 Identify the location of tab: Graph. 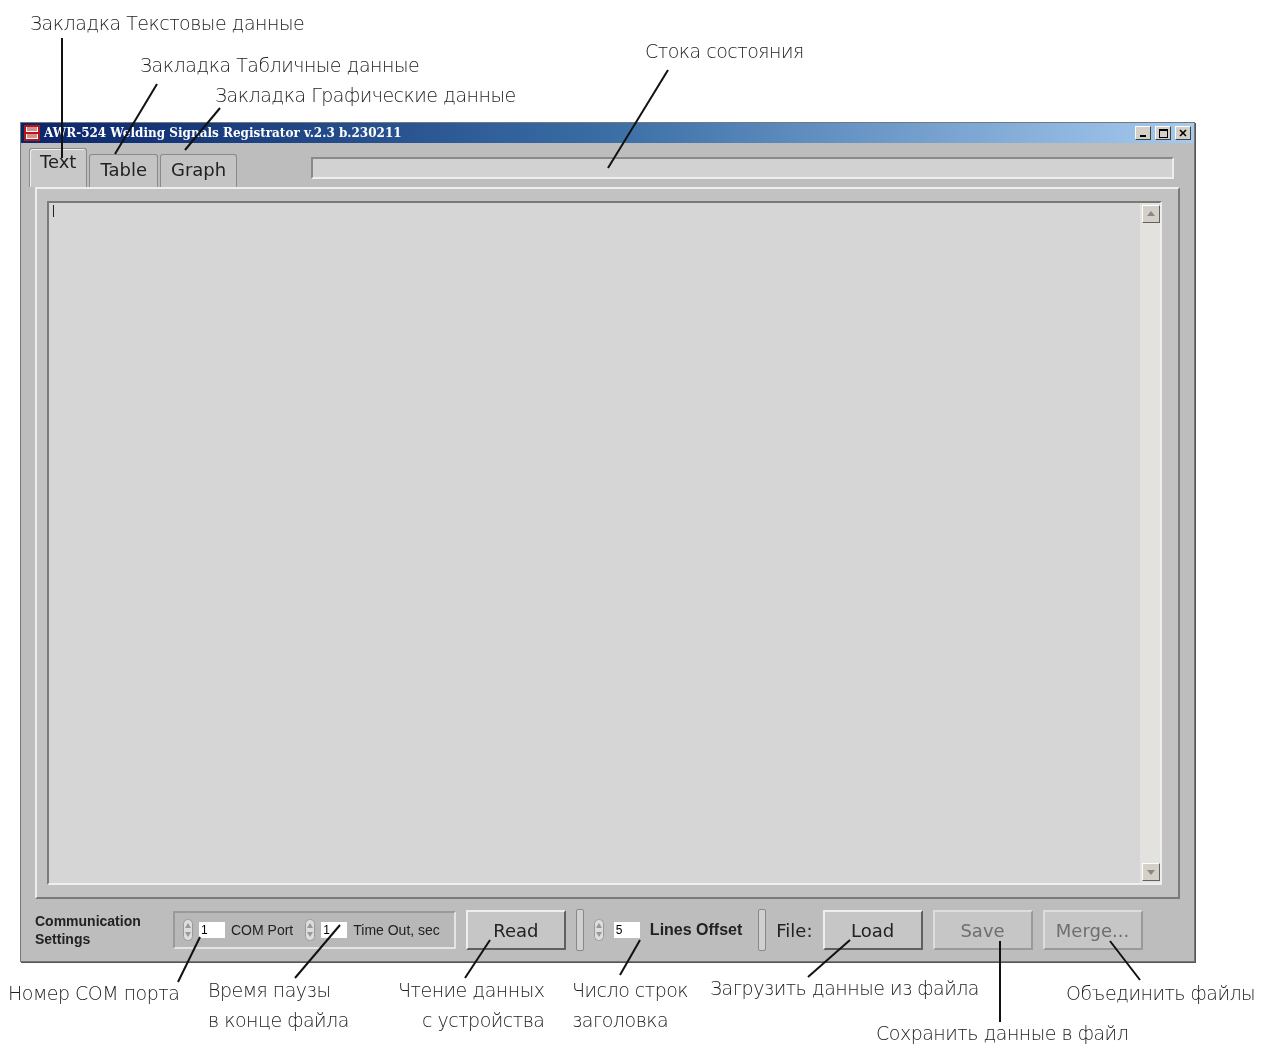
(198, 170).